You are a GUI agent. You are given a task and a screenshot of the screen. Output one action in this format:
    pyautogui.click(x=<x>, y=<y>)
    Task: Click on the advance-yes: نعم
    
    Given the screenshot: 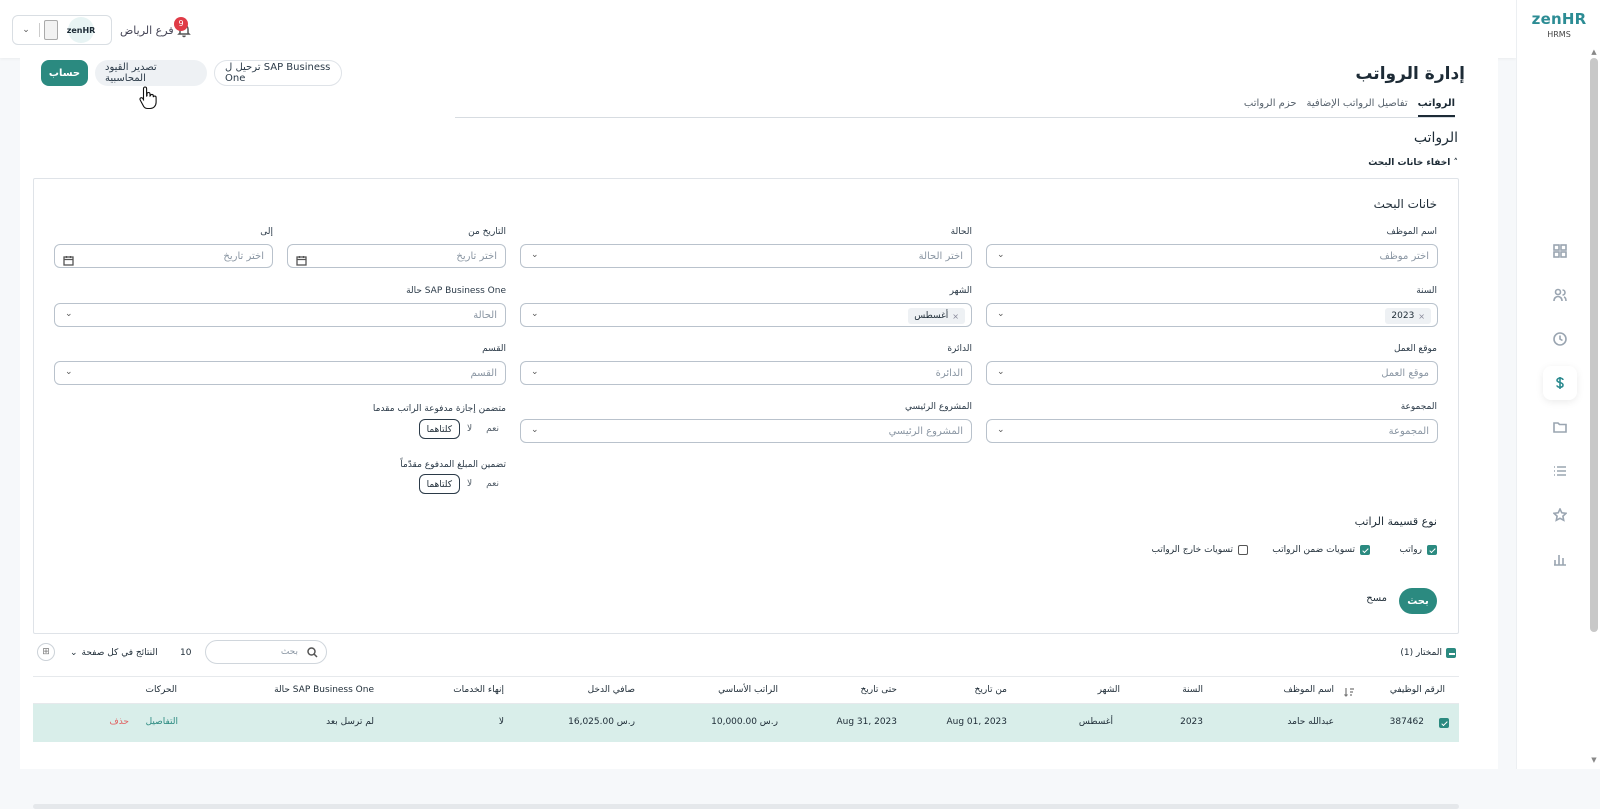 What is the action you would take?
    pyautogui.click(x=492, y=484)
    